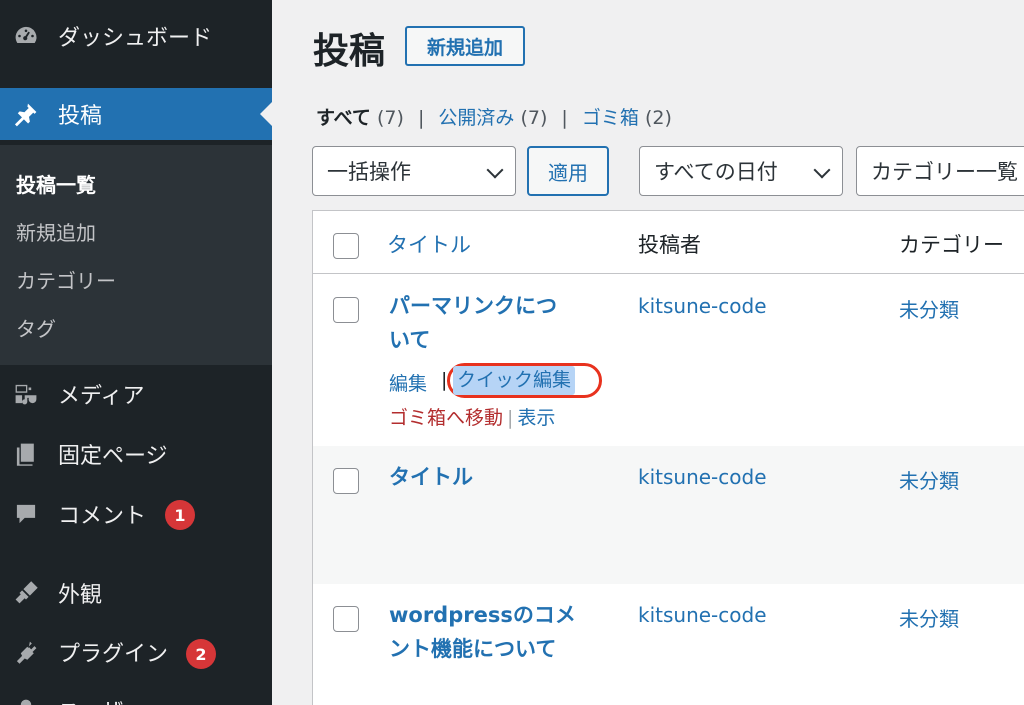 The image size is (1024, 705). Describe the element at coordinates (101, 396) in the screenshot. I see `menu-label: メディア` at that location.